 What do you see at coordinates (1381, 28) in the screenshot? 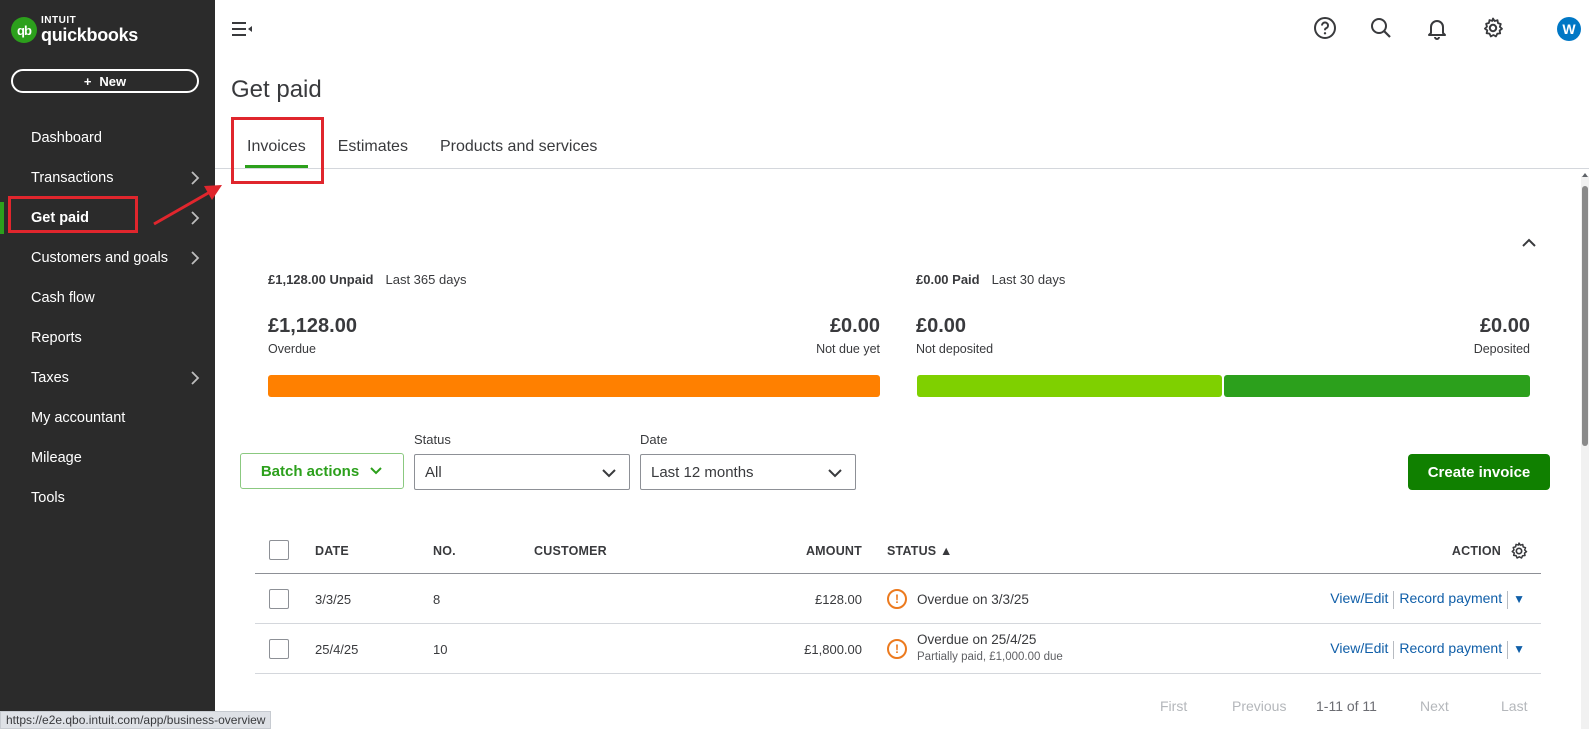
I see `search-icon` at bounding box center [1381, 28].